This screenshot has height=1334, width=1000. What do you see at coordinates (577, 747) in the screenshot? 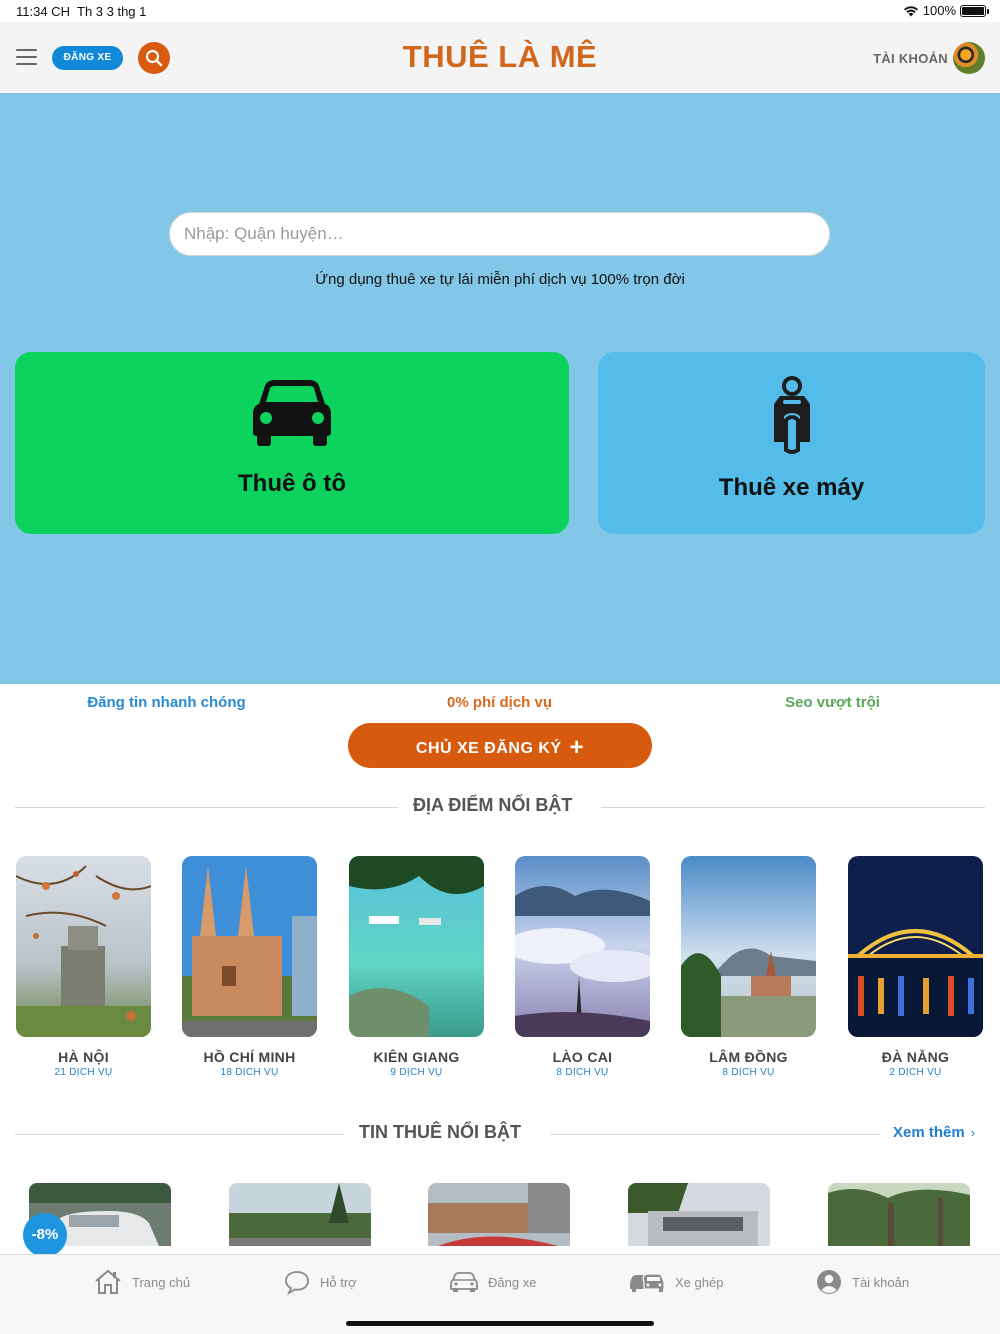
I see `plus-icon: +` at bounding box center [577, 747].